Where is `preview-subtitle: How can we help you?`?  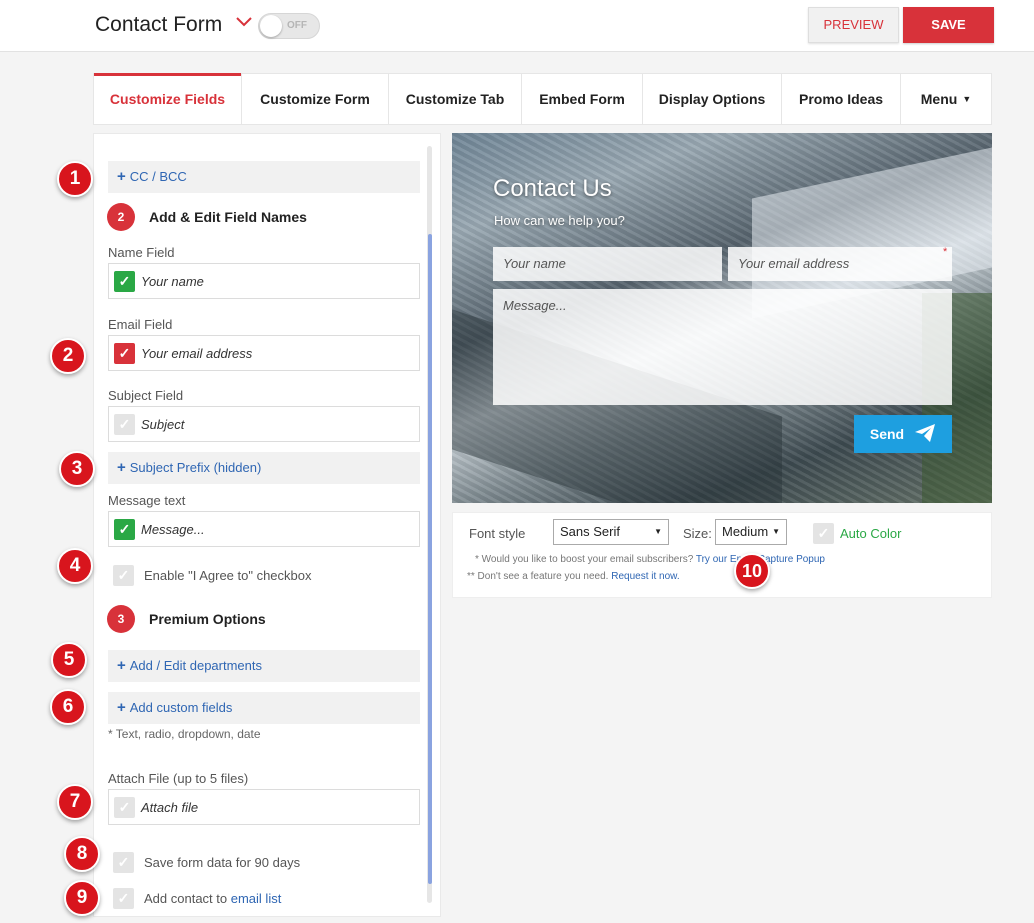 preview-subtitle: How can we help you? is located at coordinates (559, 220).